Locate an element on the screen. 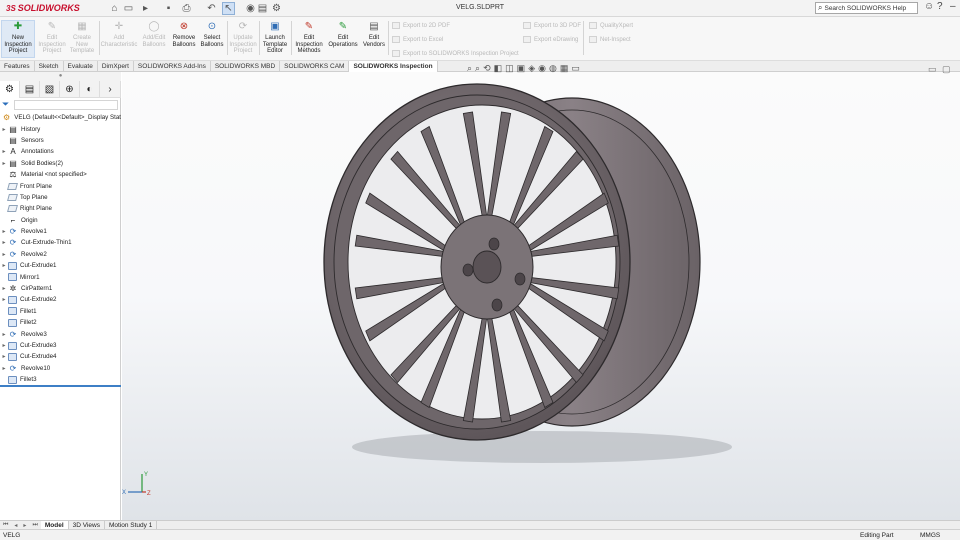 Image resolution: width=960 pixels, height=540 pixels. property-manager-tab-icon: ▤ is located at coordinates (30, 89).